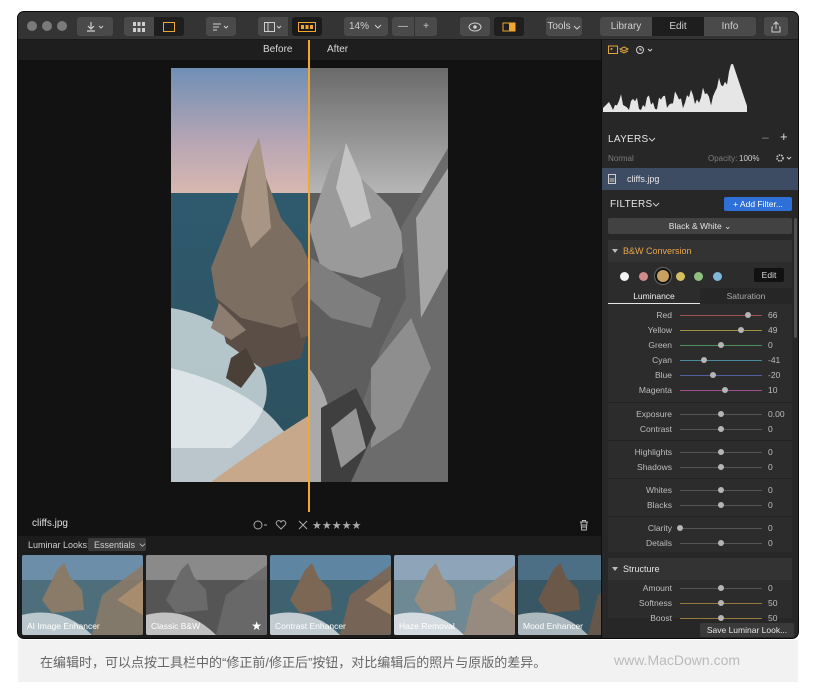 Image resolution: width=821 pixels, height=690 pixels. What do you see at coordinates (700, 179) in the screenshot?
I see `layer-row: cliffs.jpg` at bounding box center [700, 179].